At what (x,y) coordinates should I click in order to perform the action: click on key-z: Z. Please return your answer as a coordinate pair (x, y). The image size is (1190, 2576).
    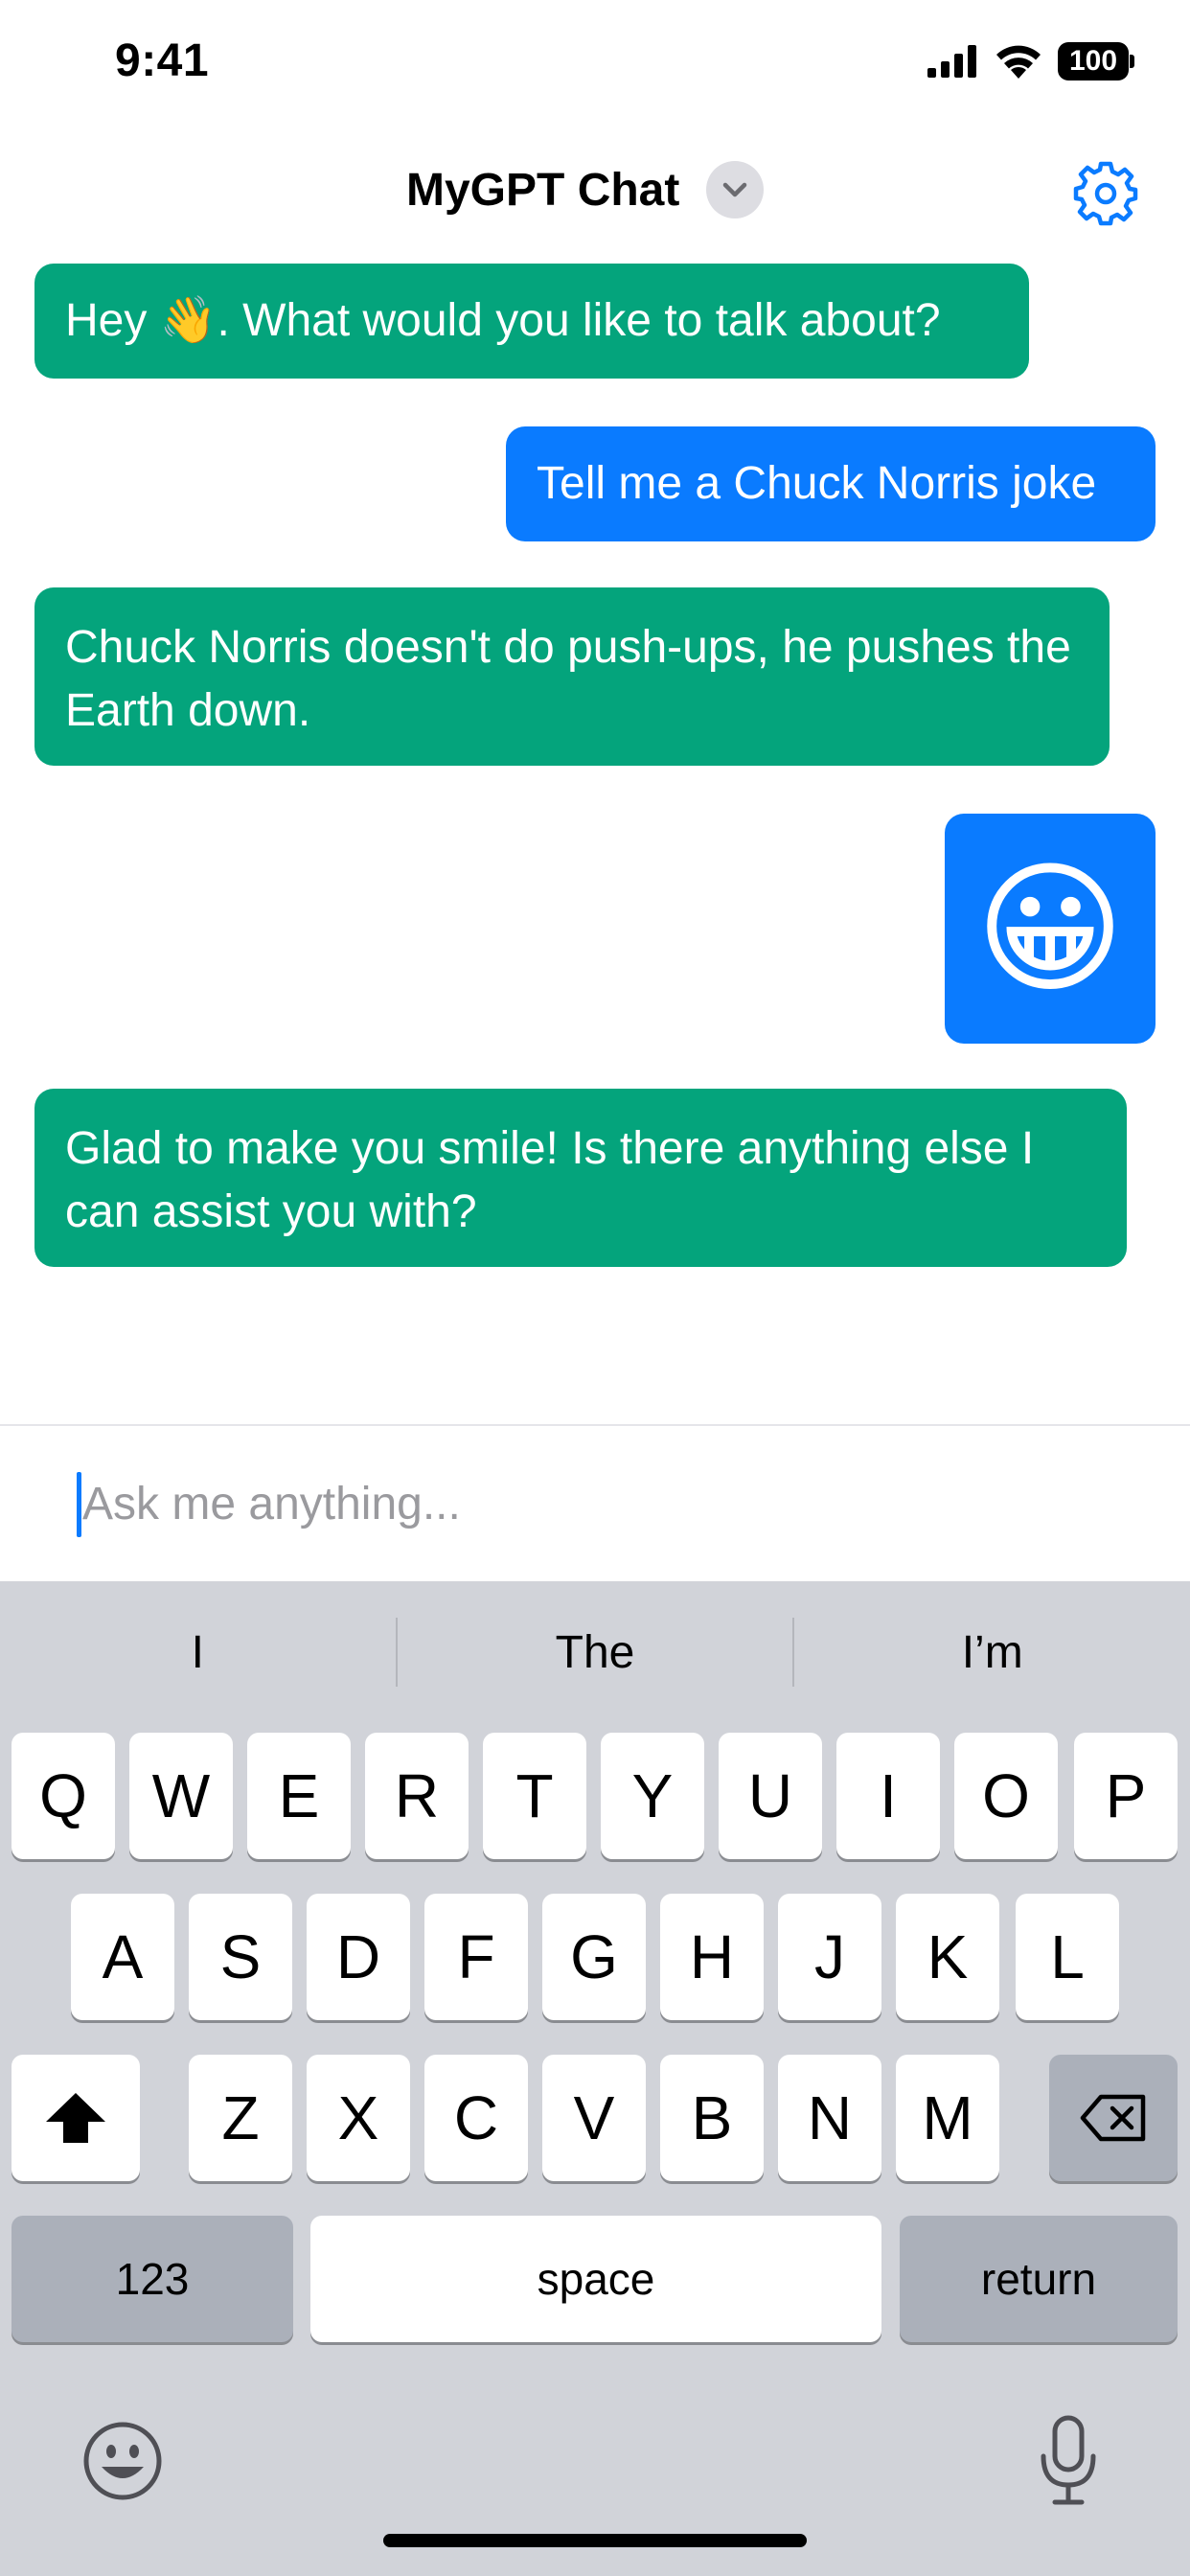
    Looking at the image, I should click on (241, 2118).